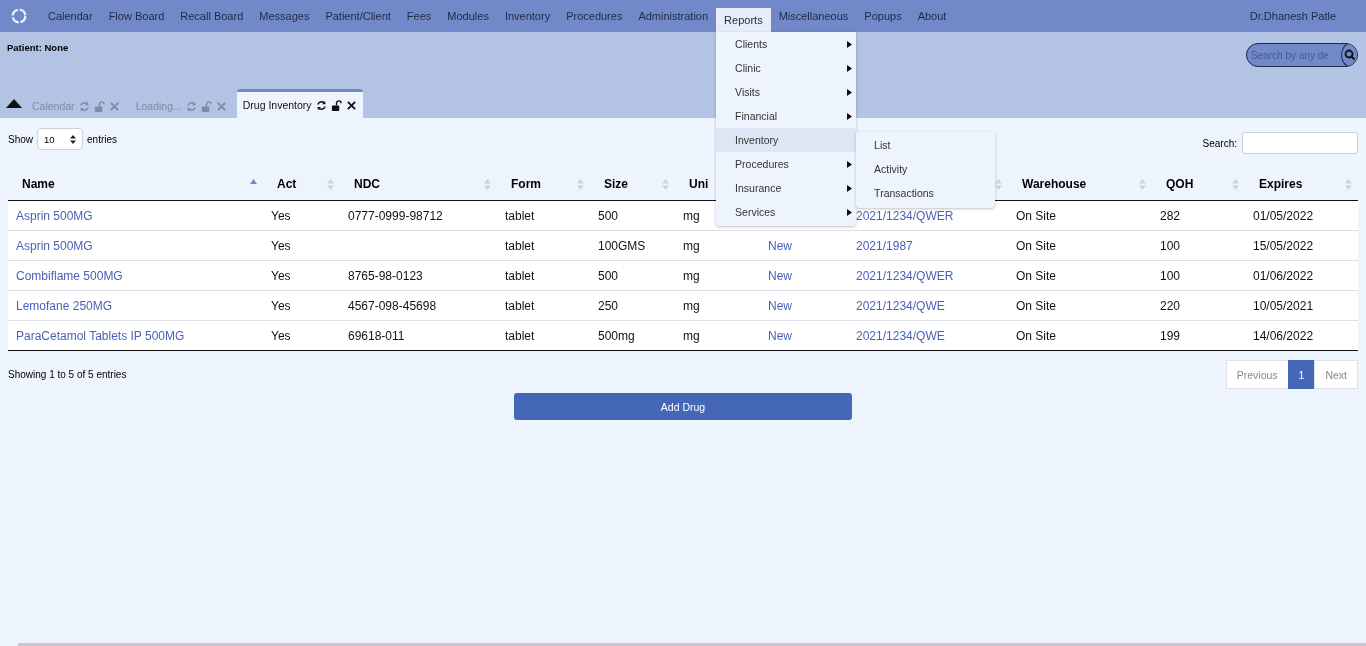 Image resolution: width=1366 pixels, height=646 pixels. I want to click on nav-menu-item: Procedures, so click(594, 16).